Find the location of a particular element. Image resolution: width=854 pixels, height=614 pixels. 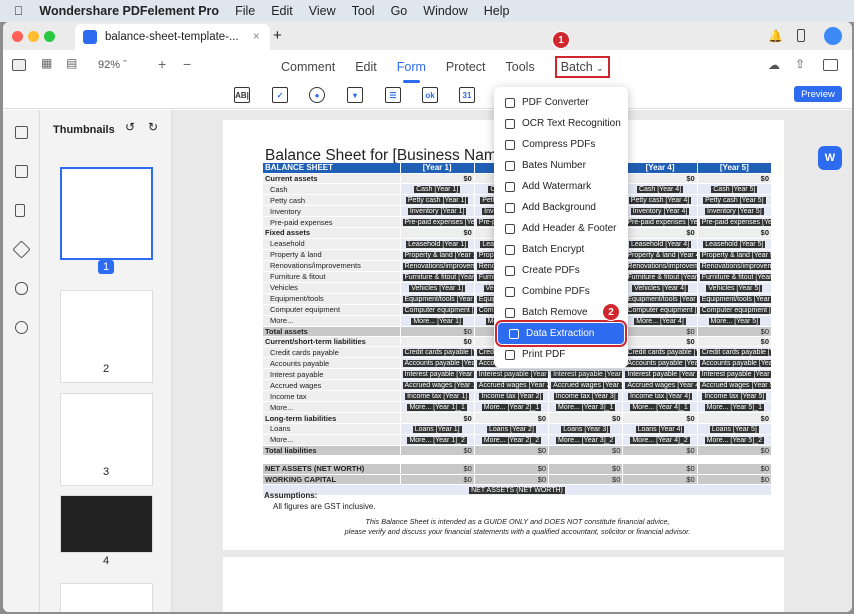

form-field: Vehicles [Year 4] is located at coordinates (660, 288).